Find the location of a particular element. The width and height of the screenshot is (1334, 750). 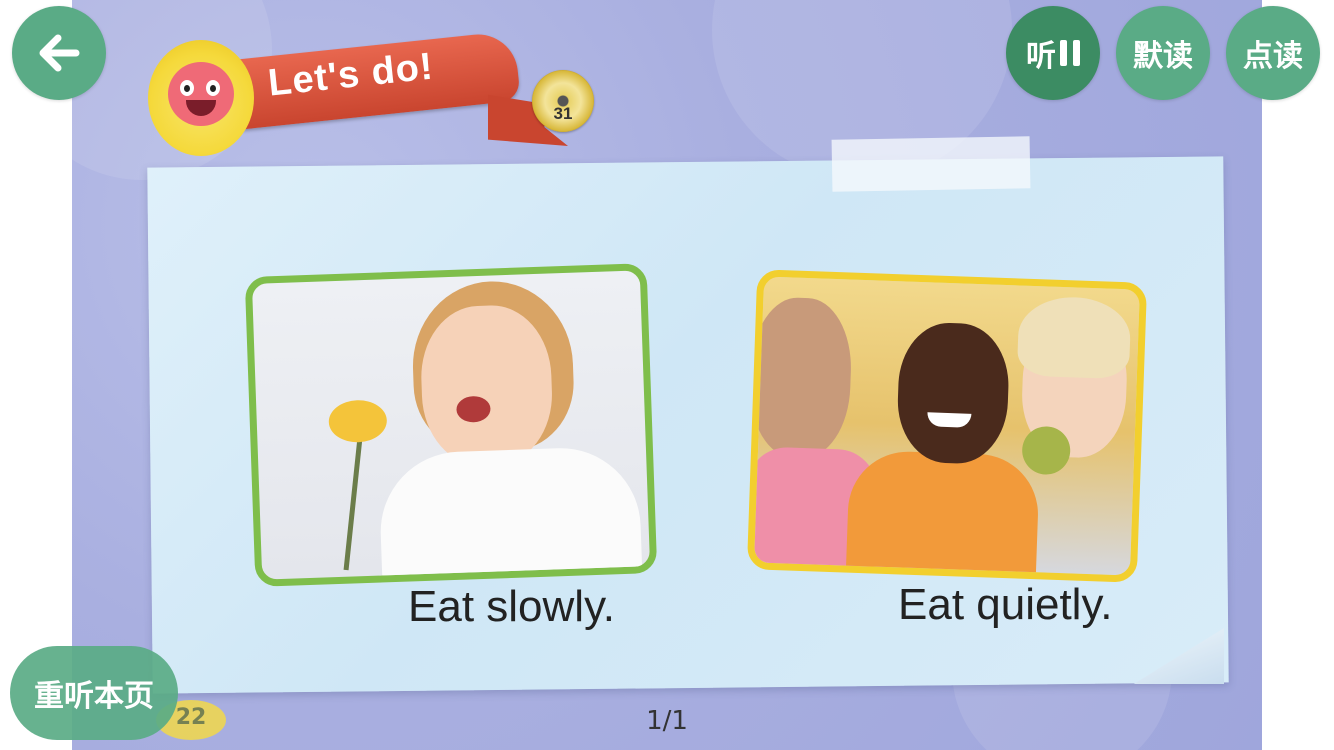

tape-strip is located at coordinates (931, 164).